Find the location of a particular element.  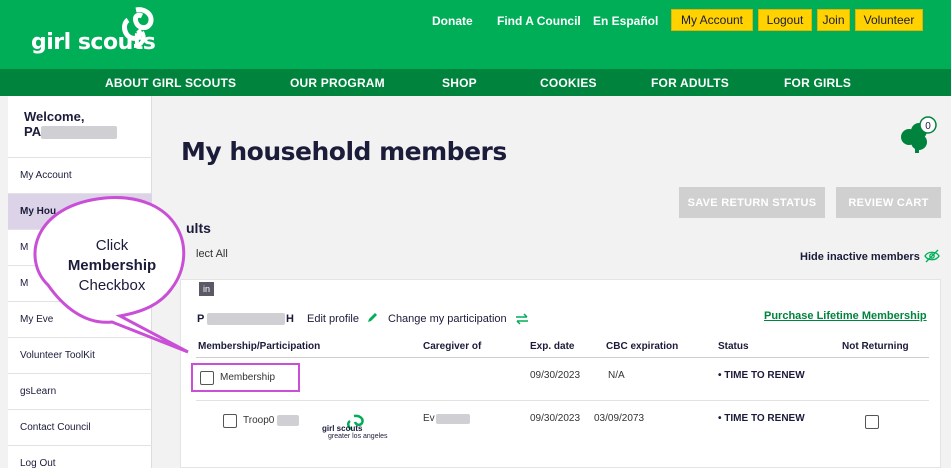

callout-text: Click Membership Checkbox is located at coordinates (112, 266).